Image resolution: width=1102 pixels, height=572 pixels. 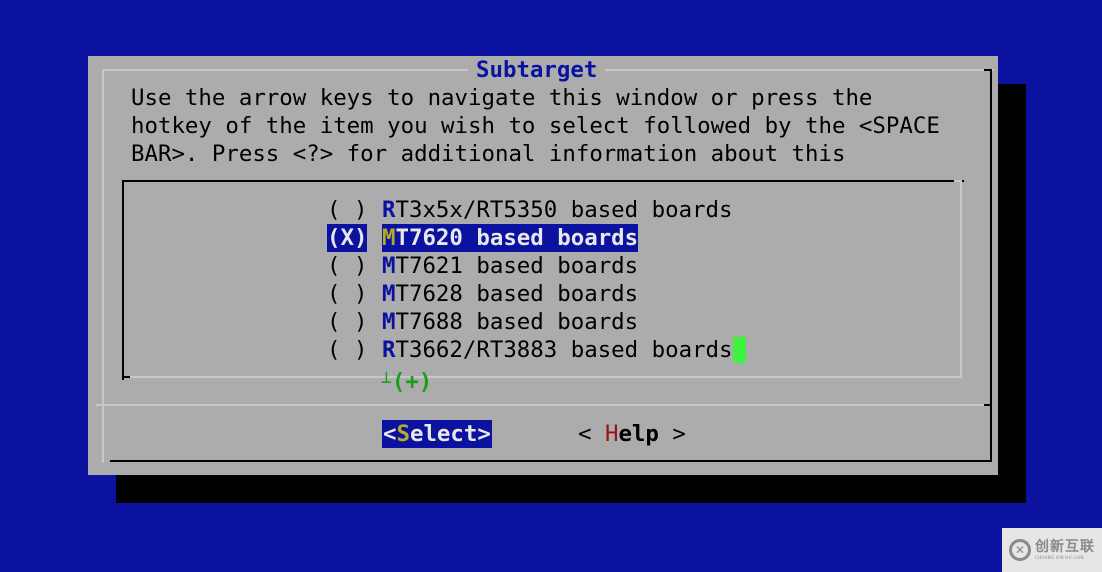 I want to click on item-label: RT3x5x/RT5350 based boards, so click(x=557, y=210).